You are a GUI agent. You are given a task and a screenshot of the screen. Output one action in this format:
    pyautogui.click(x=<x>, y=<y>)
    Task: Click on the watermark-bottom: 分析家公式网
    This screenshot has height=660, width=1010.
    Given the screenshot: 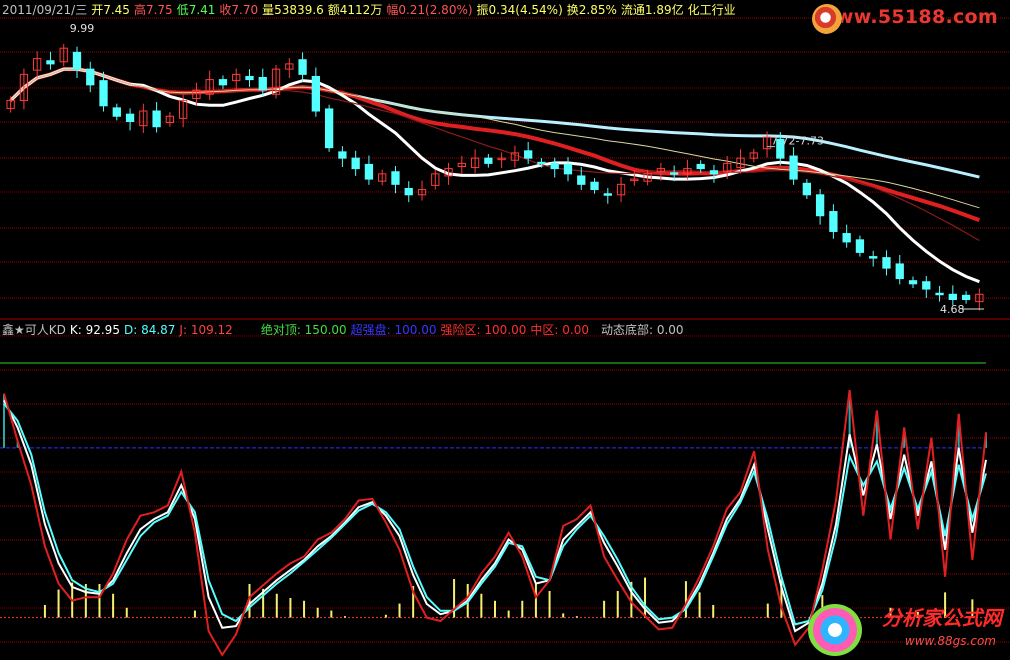 What is the action you would take?
    pyautogui.click(x=942, y=618)
    